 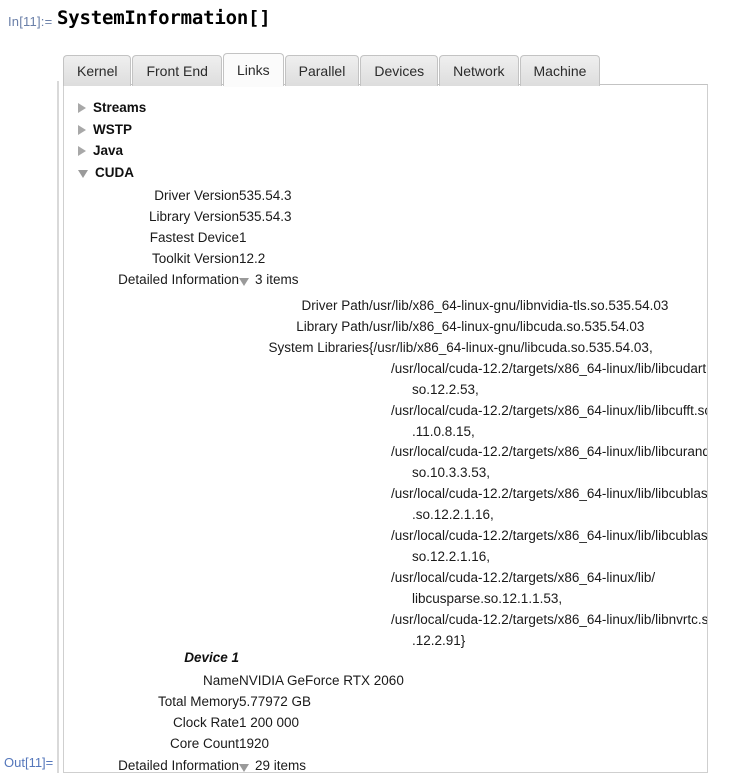 I want to click on section-cuda-label: CUDA, so click(x=114, y=172).